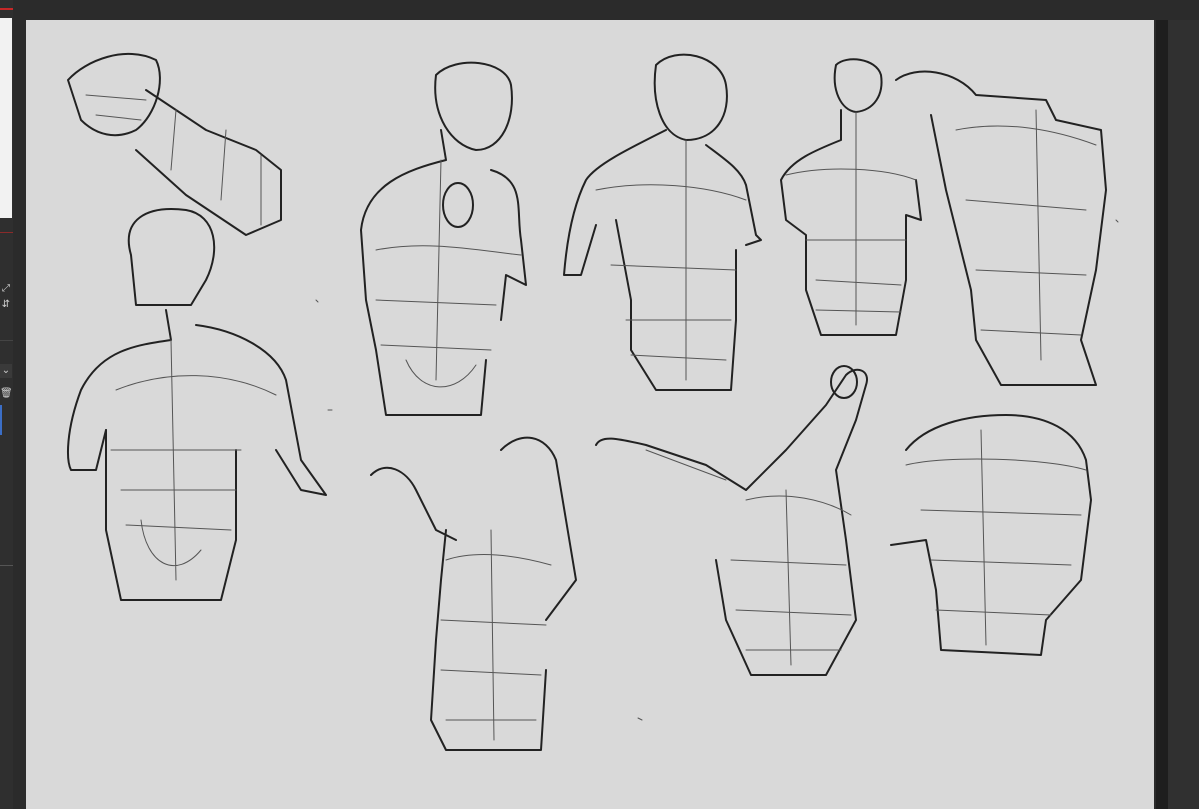 Image resolution: width=1199 pixels, height=809 pixels. What do you see at coordinates (6, 404) in the screenshot?
I see `layer-panel: ⤢ ⇵ ⌄ 🗑` at bounding box center [6, 404].